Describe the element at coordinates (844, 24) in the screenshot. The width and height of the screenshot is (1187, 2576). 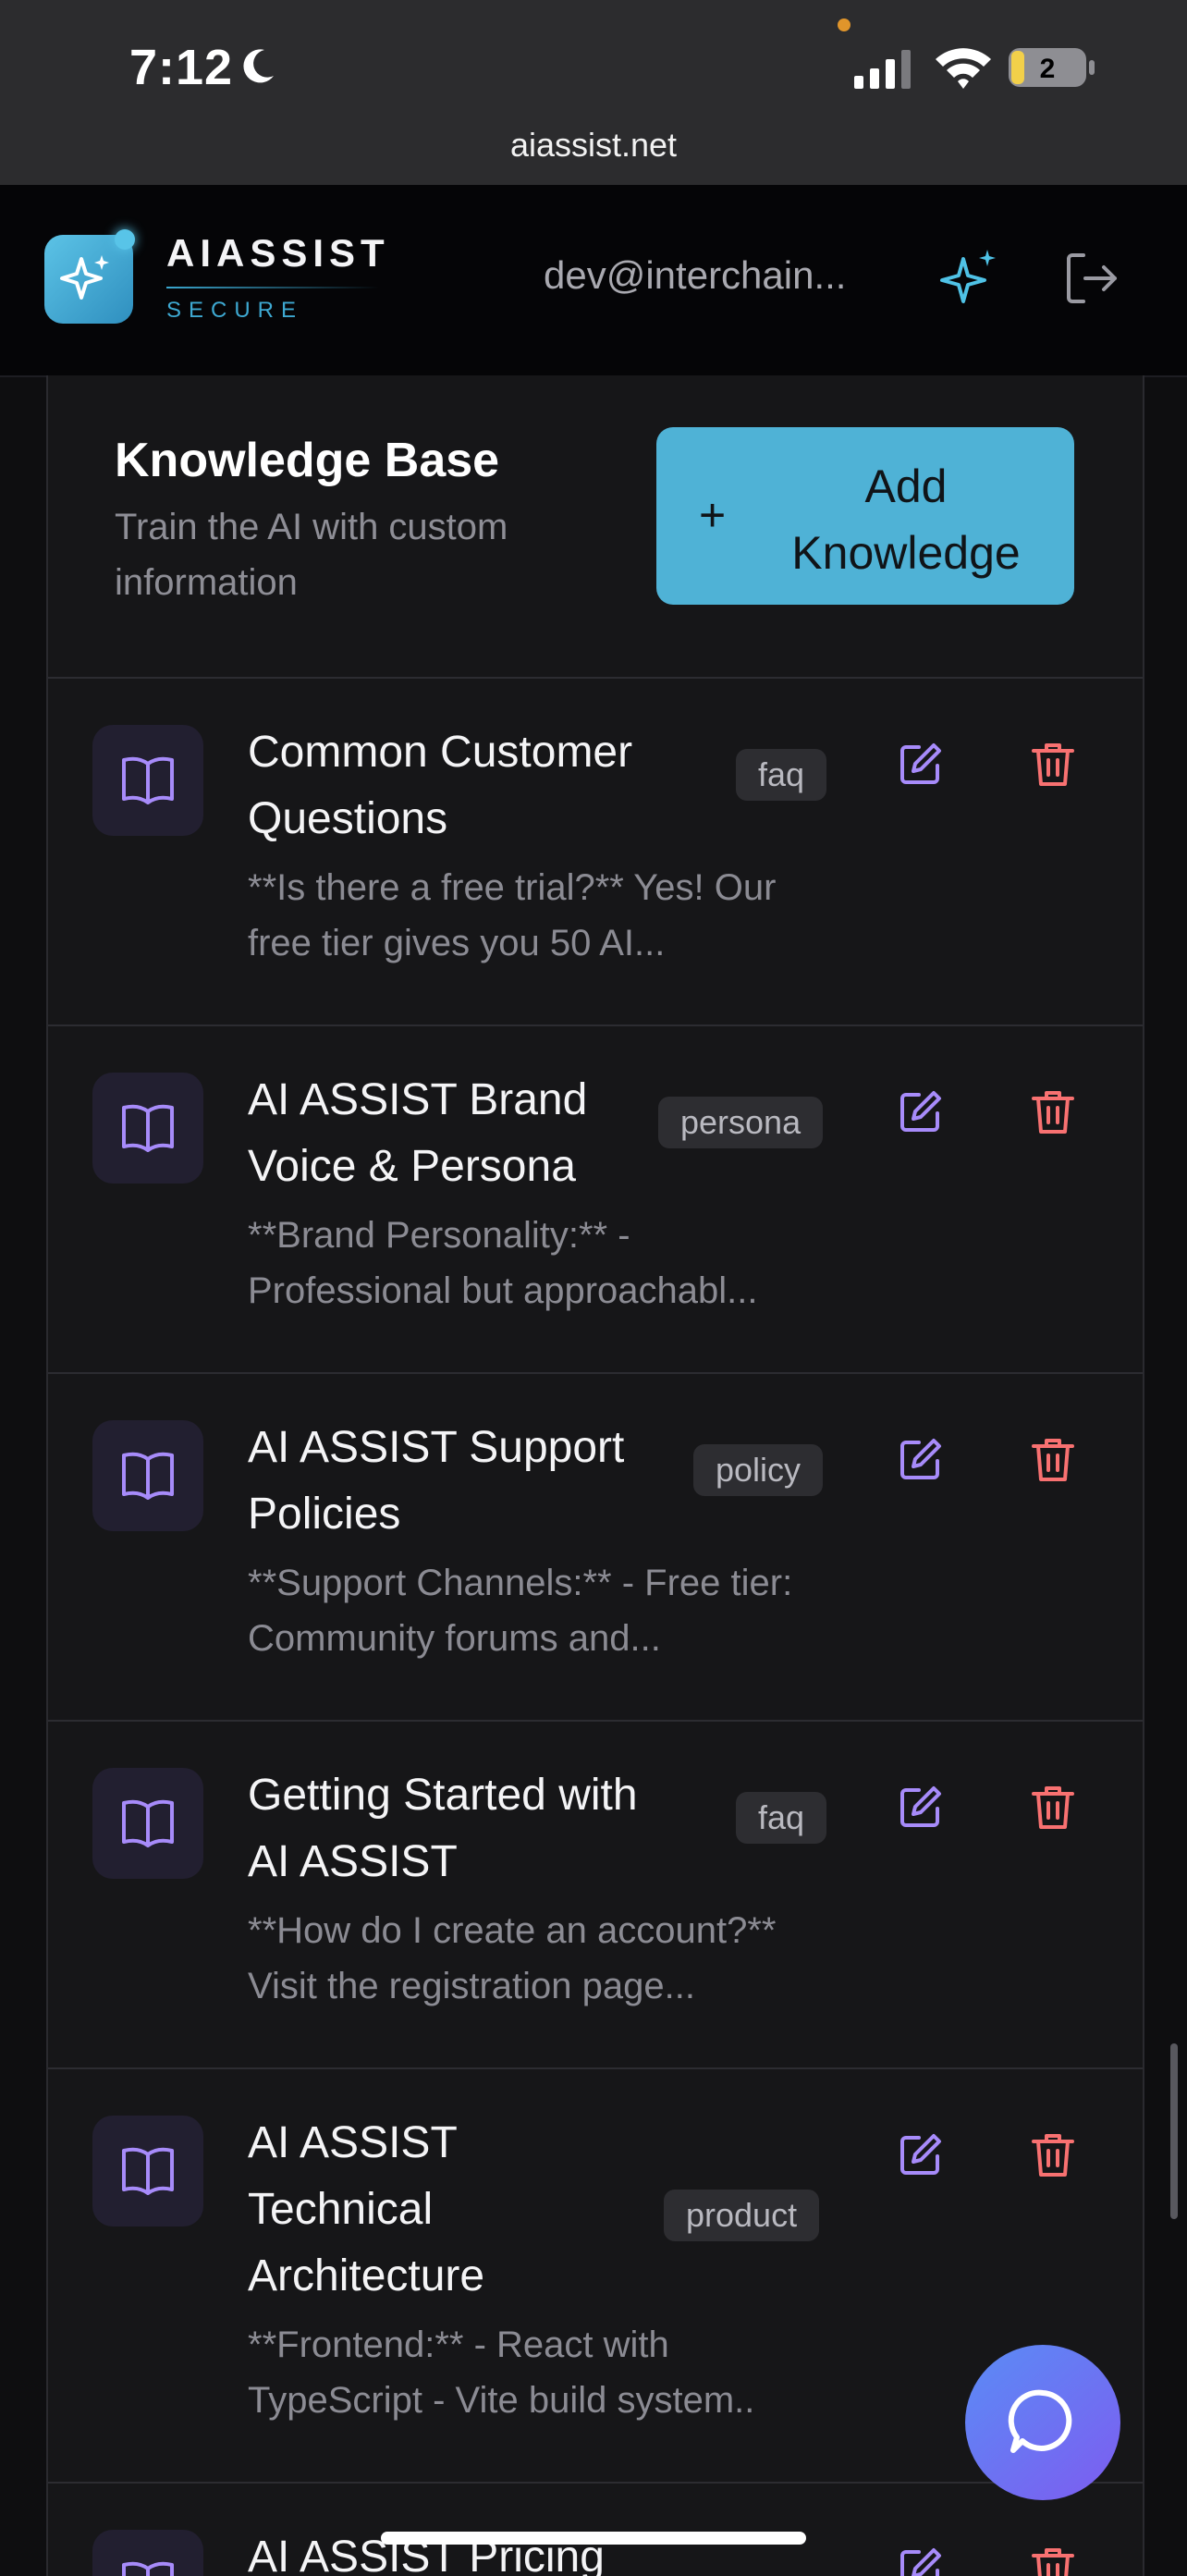
I see `privacy-indicator-dot` at that location.